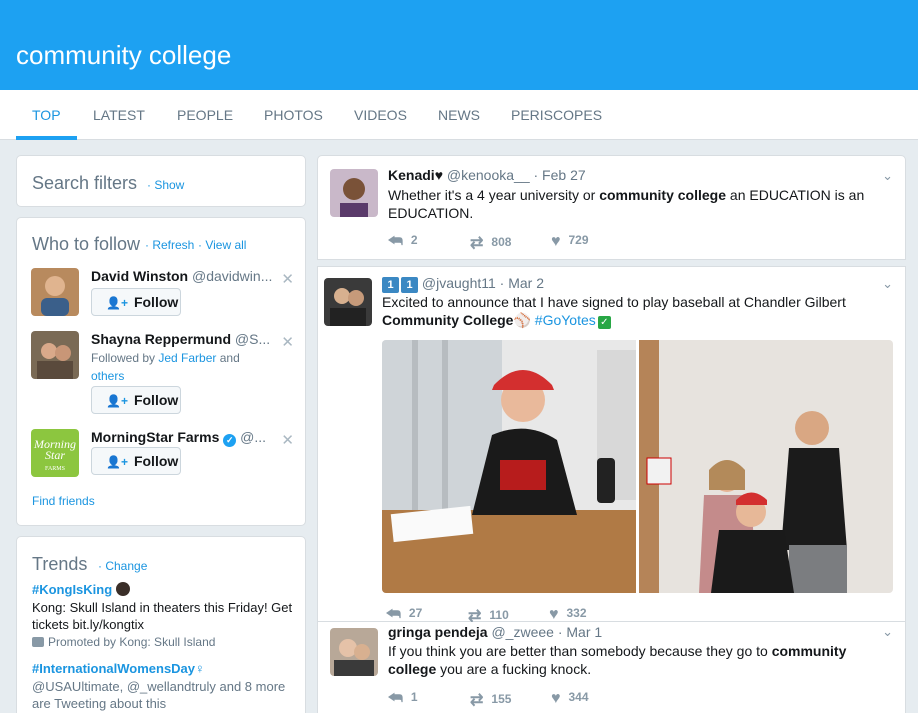 The image size is (918, 713). Describe the element at coordinates (578, 240) in the screenshot. I see `like-count: 729` at that location.